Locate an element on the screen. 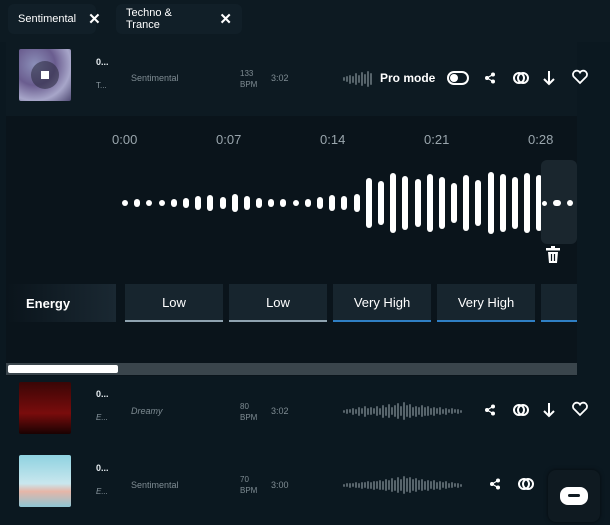 This screenshot has height=525, width=610. bpm-value: 70 is located at coordinates (244, 479).